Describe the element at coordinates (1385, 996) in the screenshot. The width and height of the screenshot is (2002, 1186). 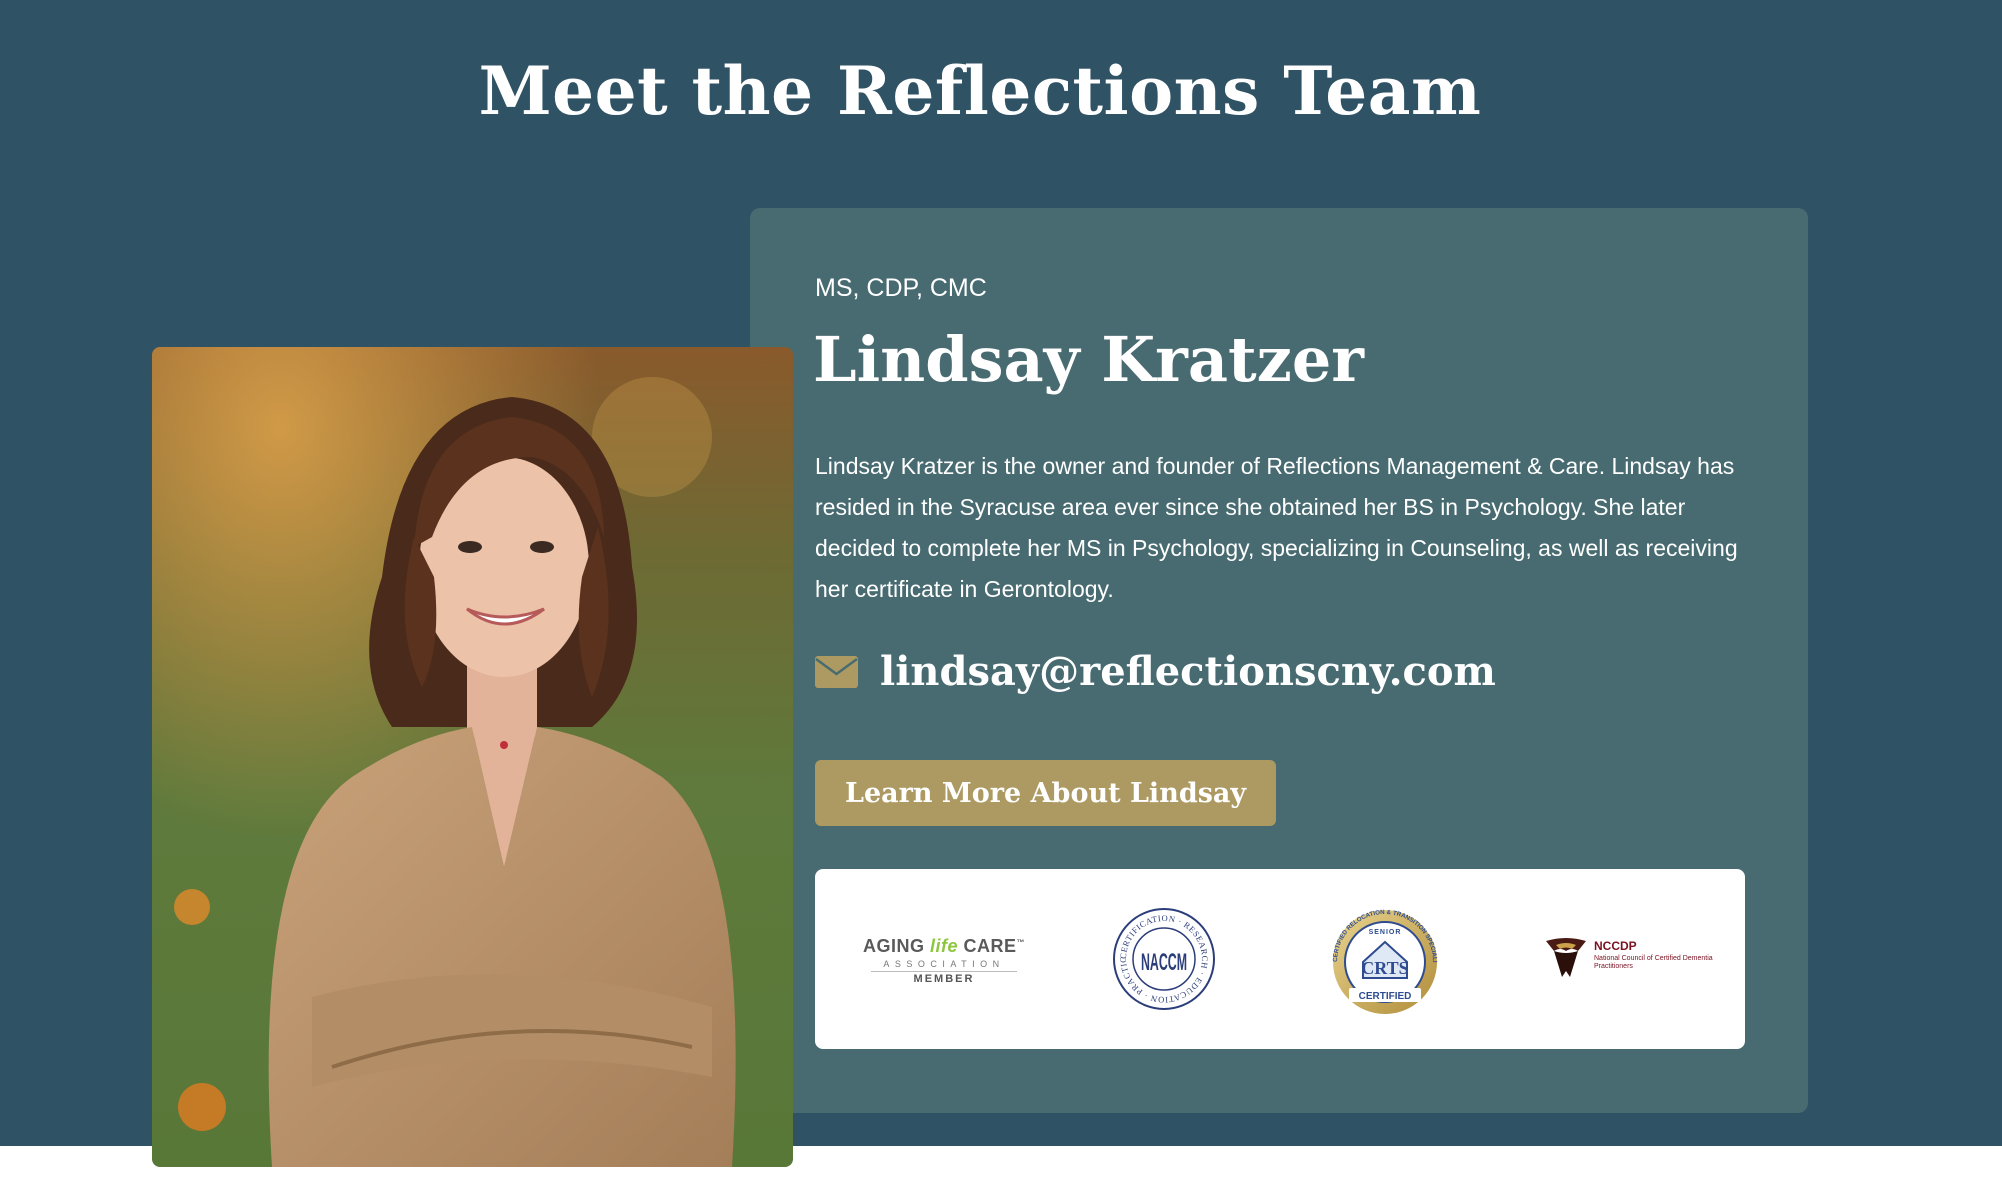
I see `svg-text: CERTIFIED` at that location.